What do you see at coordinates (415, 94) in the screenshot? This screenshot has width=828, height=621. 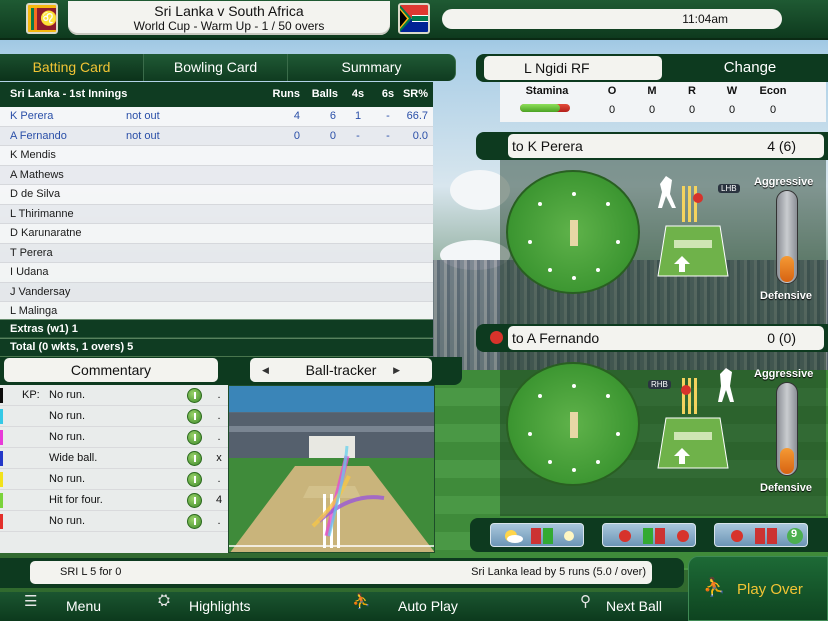 I see `col-sr: SR%` at bounding box center [415, 94].